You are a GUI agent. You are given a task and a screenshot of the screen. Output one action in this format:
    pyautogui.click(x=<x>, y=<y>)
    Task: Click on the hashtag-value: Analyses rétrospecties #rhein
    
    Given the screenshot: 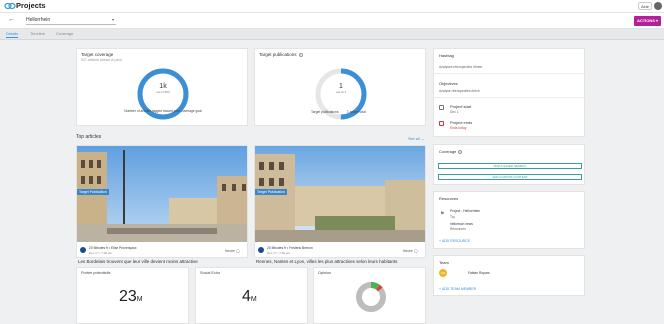 What is the action you would take?
    pyautogui.click(x=461, y=67)
    